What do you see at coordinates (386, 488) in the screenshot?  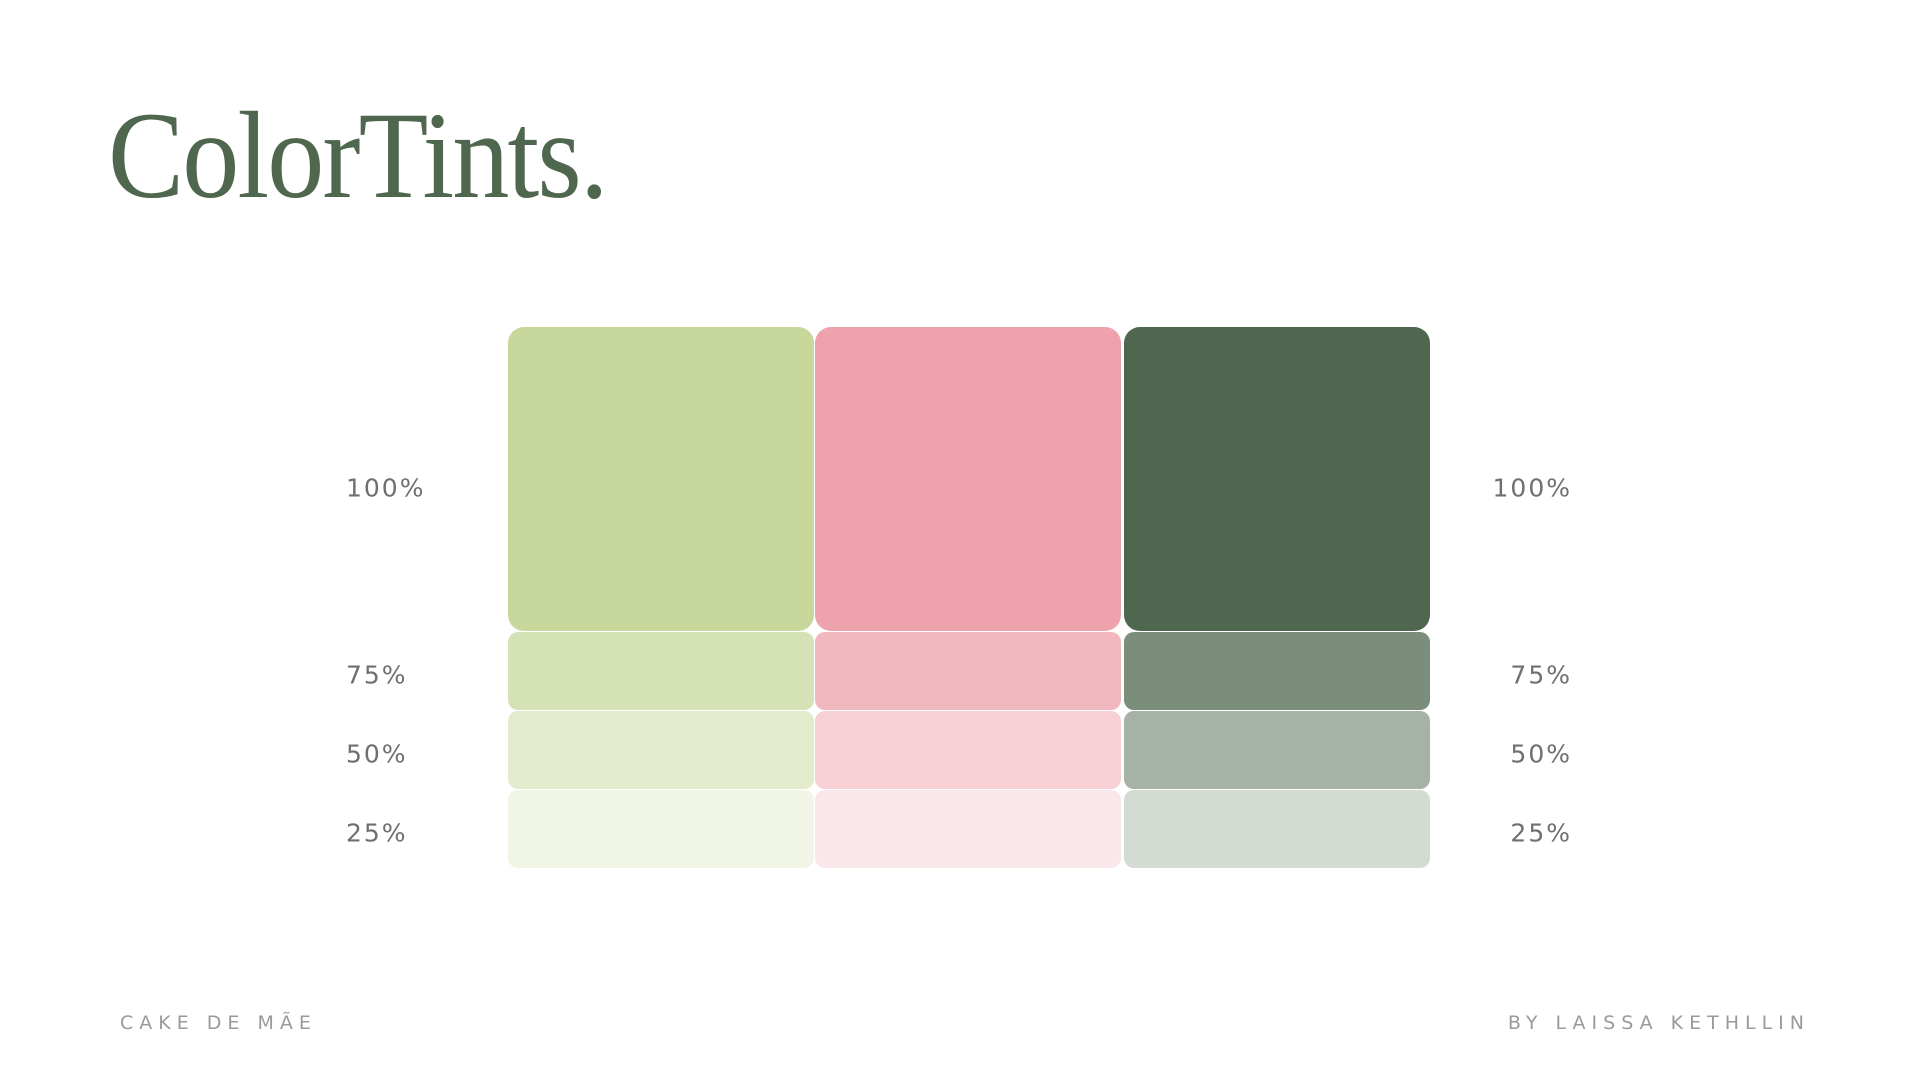 I see `left-level-label: 100%` at bounding box center [386, 488].